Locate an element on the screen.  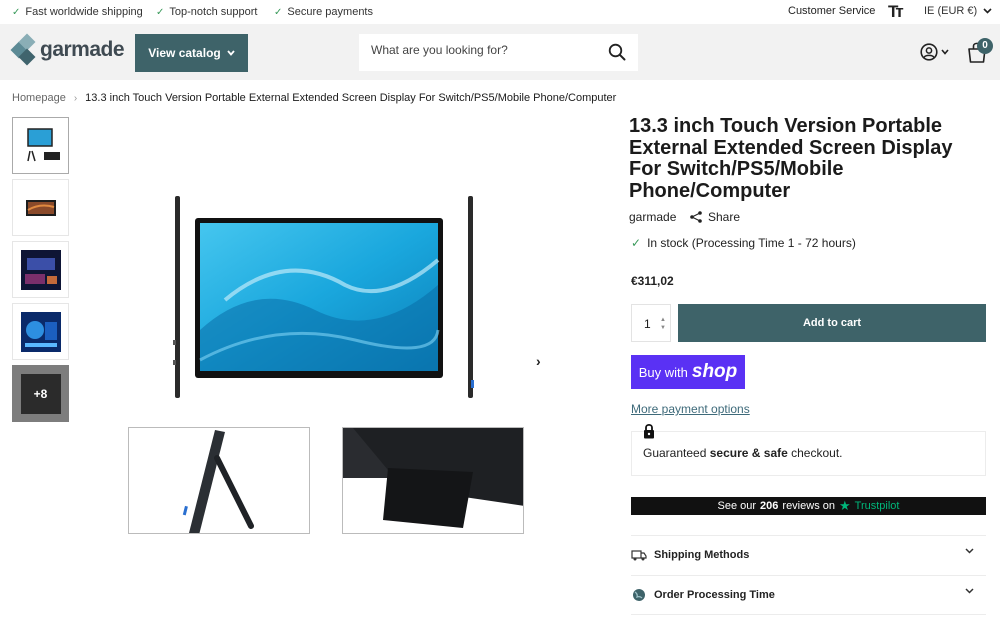
logo: garmade is located at coordinates (67, 49).